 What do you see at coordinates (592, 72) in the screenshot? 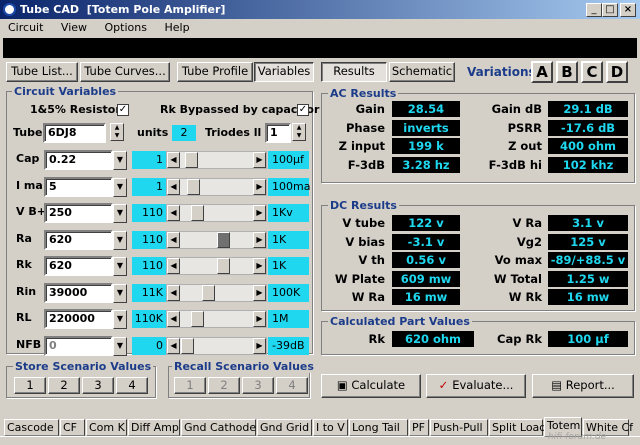
I see `variation-c-button: C` at bounding box center [592, 72].